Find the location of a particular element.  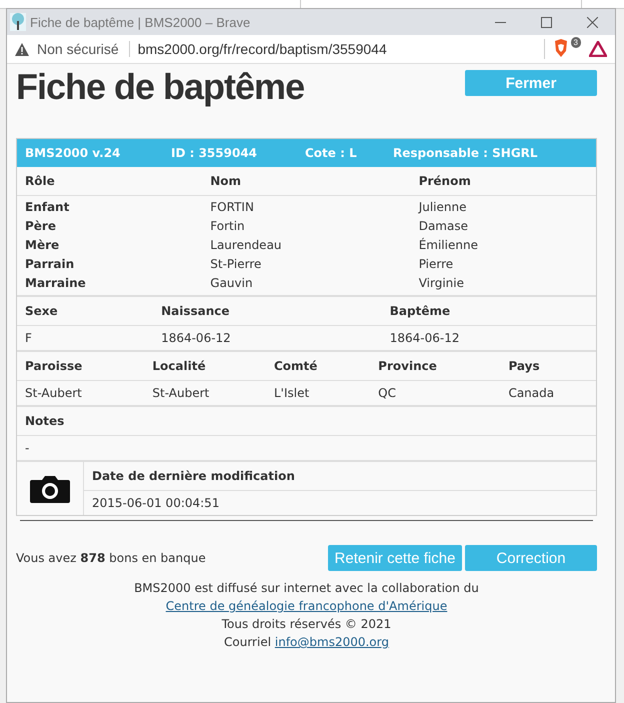

email-link: info@bms2000.org is located at coordinates (331, 642).